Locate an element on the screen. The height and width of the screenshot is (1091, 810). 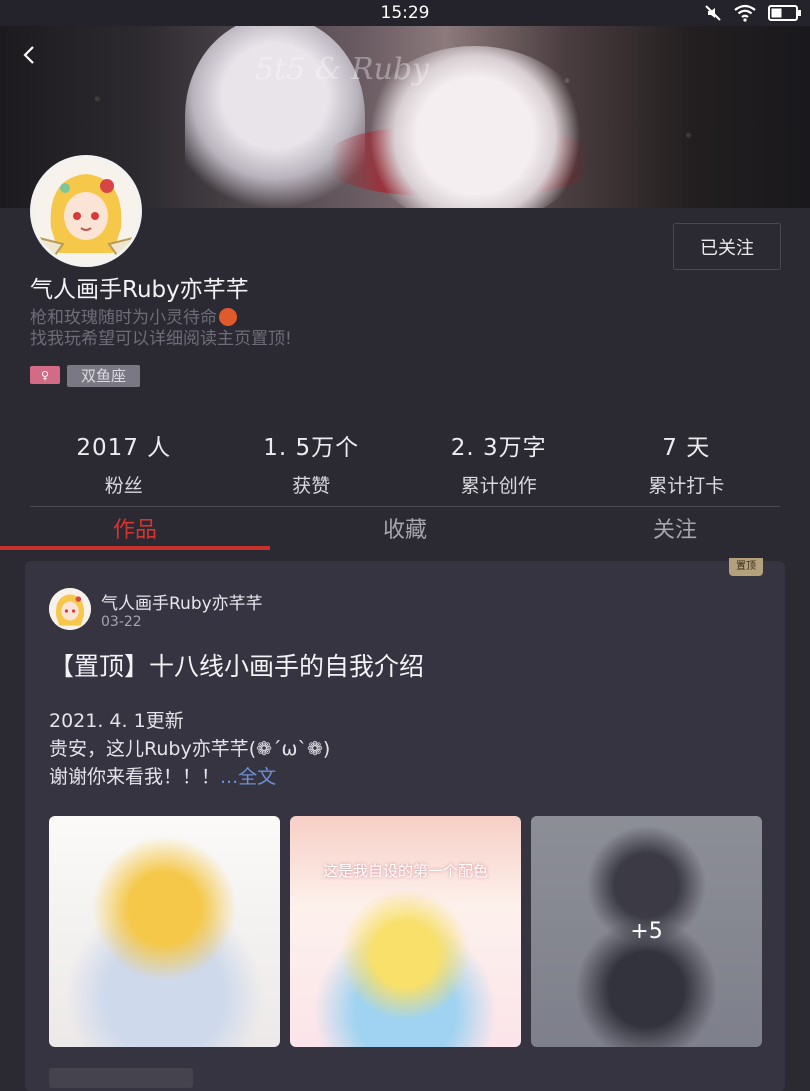
status-bar: 15:29 is located at coordinates (405, 13).